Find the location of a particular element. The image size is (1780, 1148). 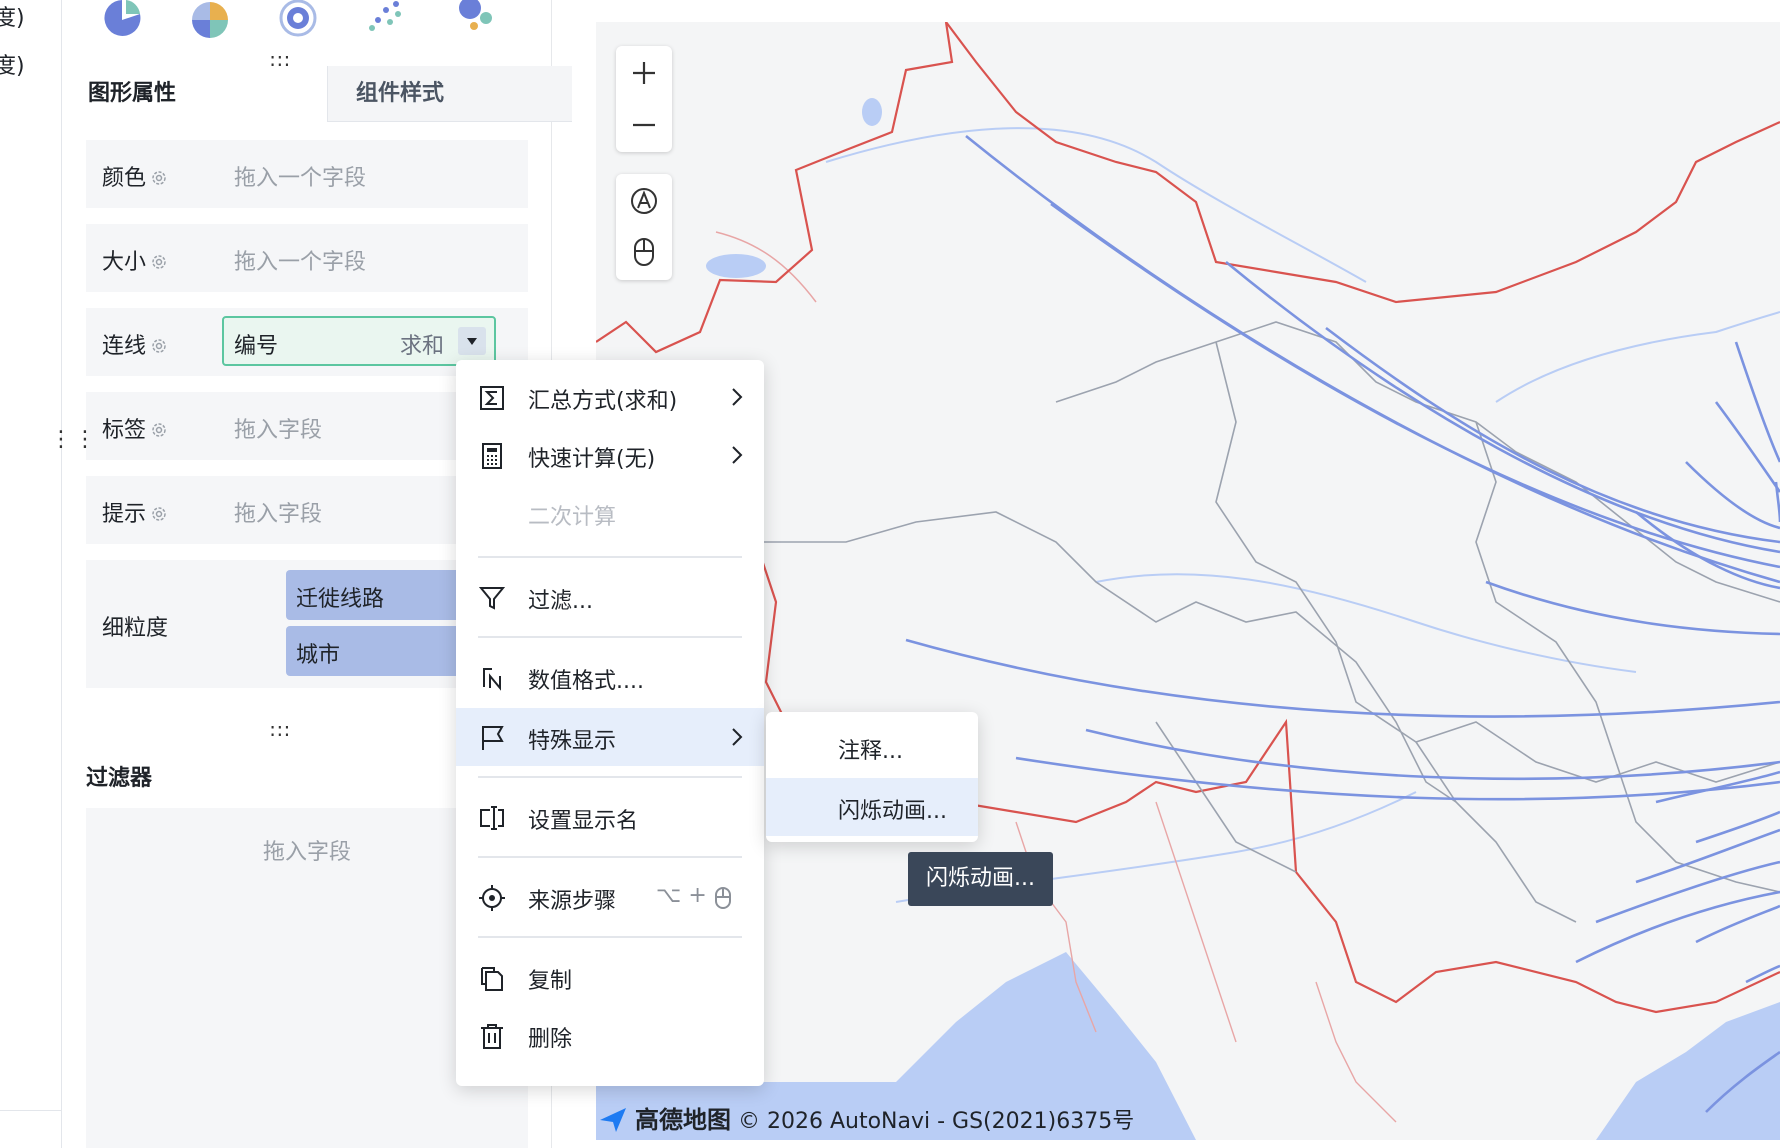

chevron-down-icon is located at coordinates (472, 341).